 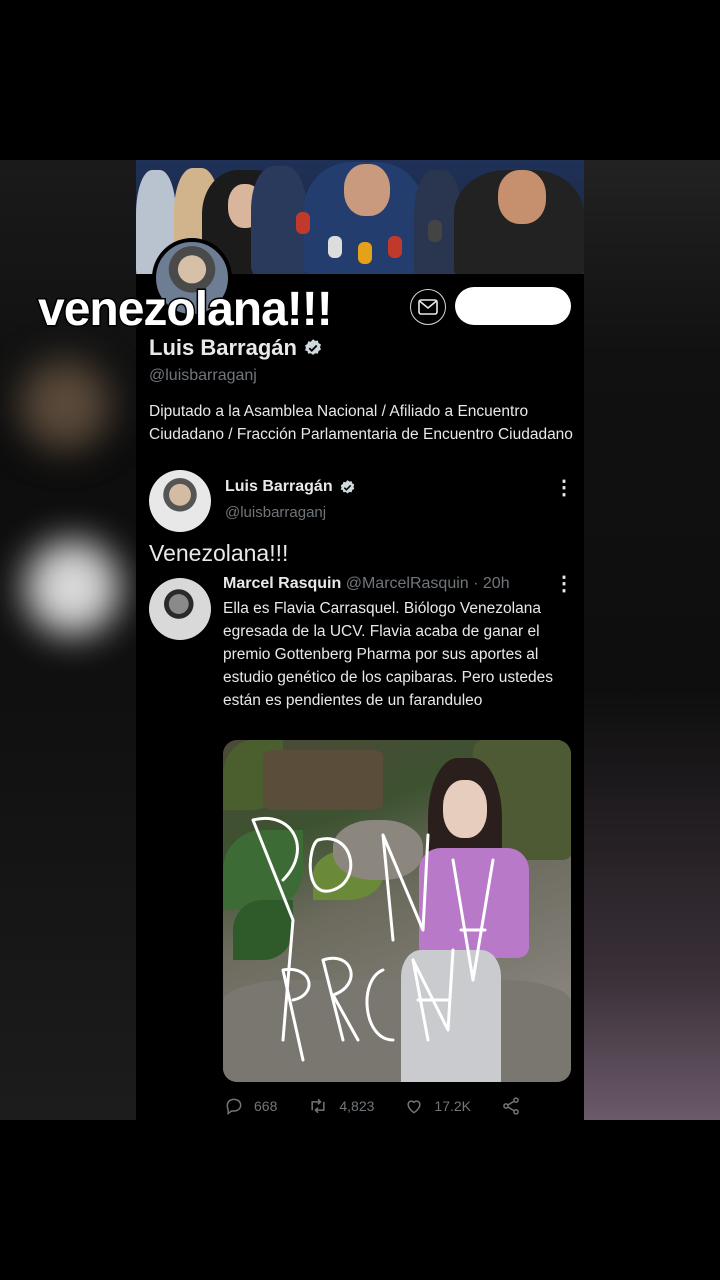 I want to click on handwritten-scribble-drawing, so click(x=373, y=939).